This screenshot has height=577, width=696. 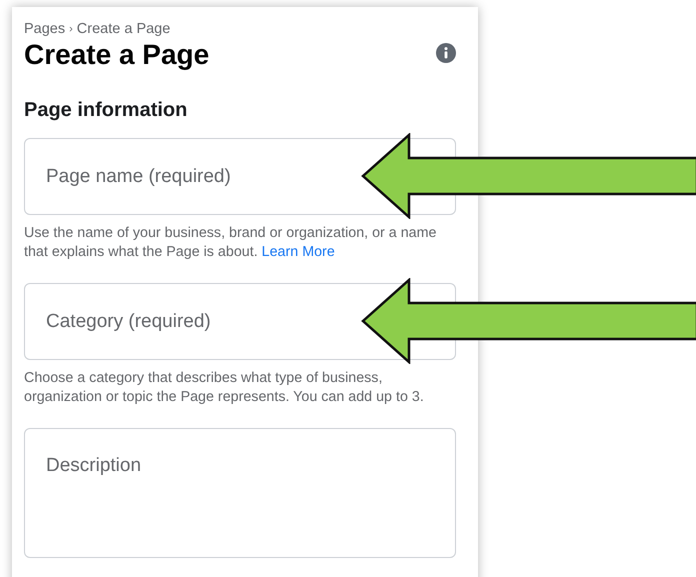 What do you see at coordinates (117, 55) in the screenshot?
I see `page-title: Create a Page` at bounding box center [117, 55].